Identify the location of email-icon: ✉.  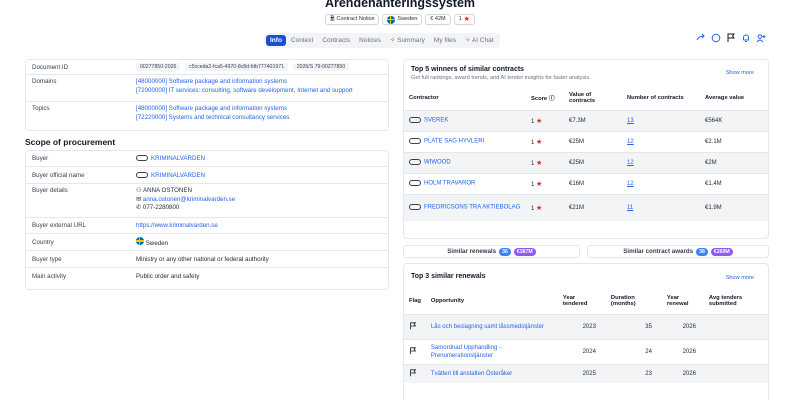
(139, 199).